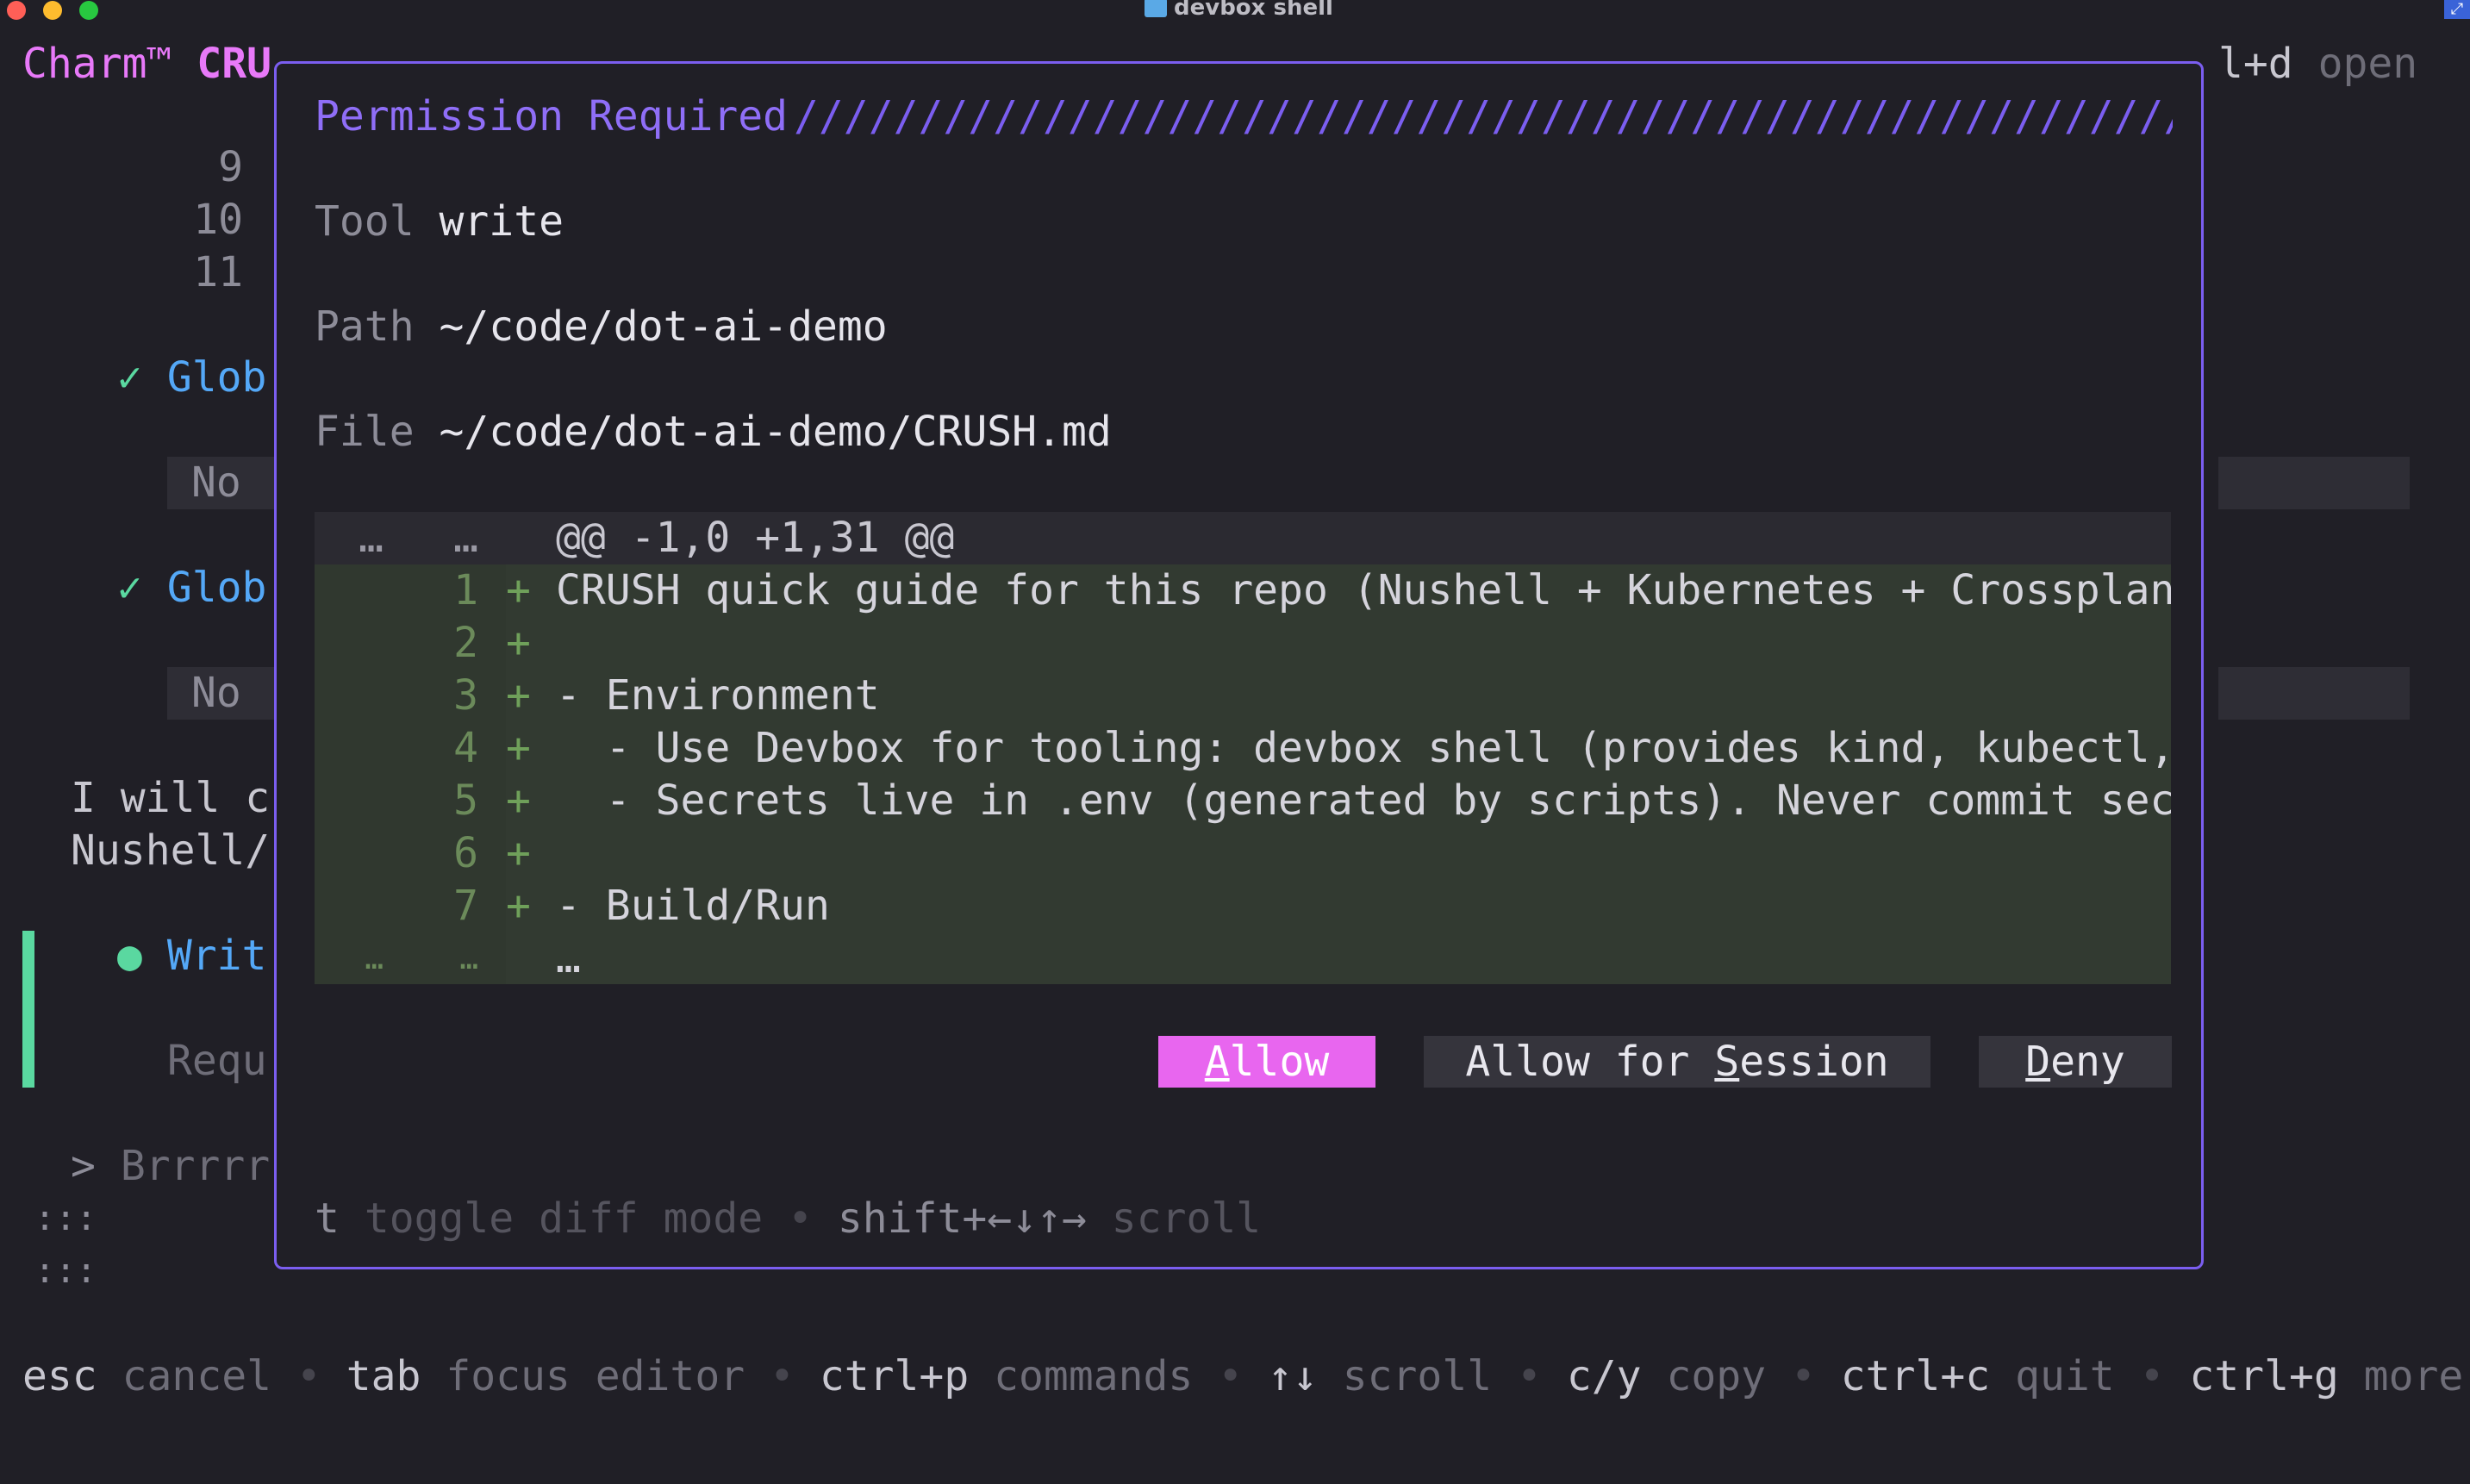 The width and height of the screenshot is (2470, 1484). Describe the element at coordinates (129, 588) in the screenshot. I see `check-icon: ✓` at that location.